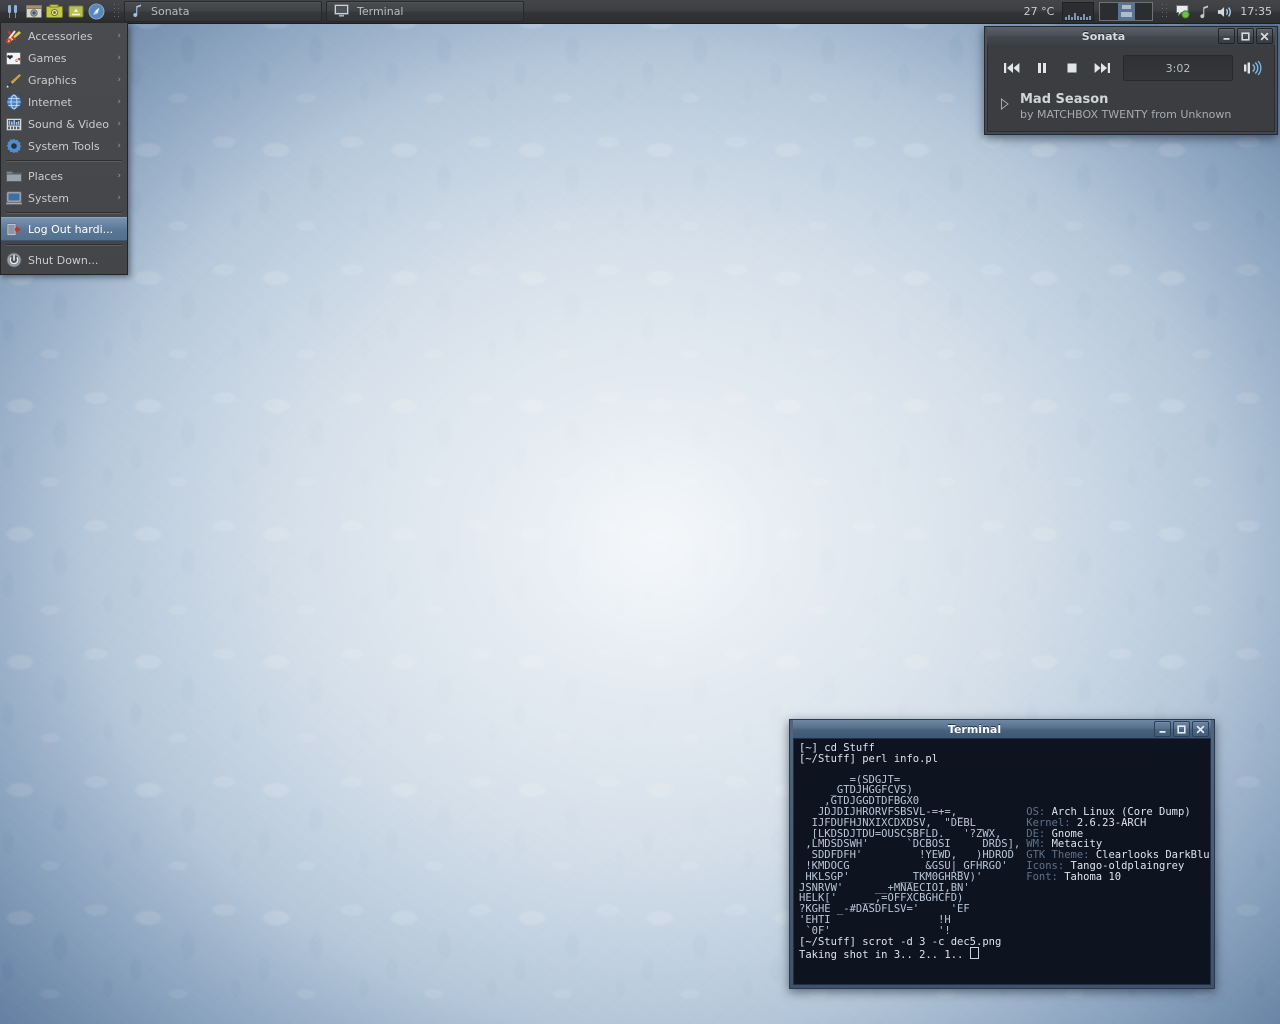  Describe the element at coordinates (869, 758) in the screenshot. I see `terminal-line: [~/Stuff] perl info.pl` at that location.